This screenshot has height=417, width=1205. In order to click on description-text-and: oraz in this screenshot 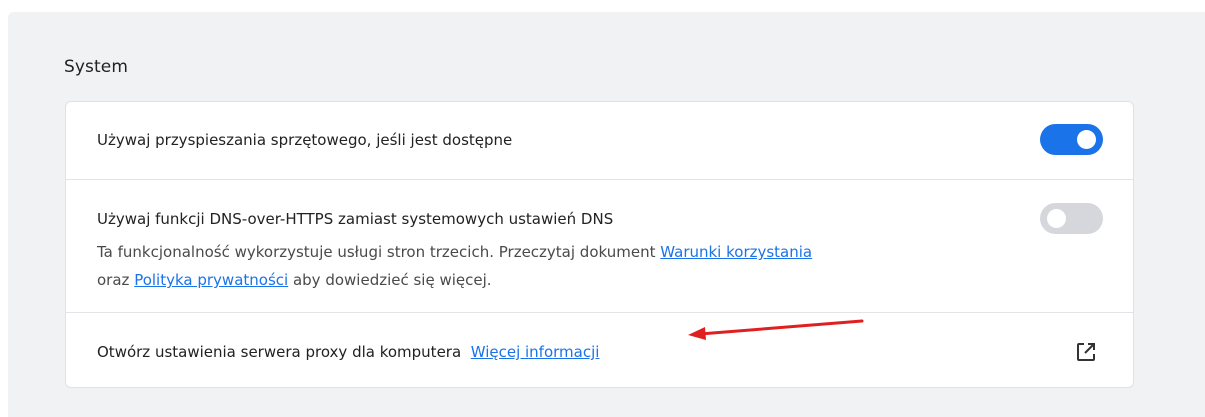, I will do `click(113, 280)`.